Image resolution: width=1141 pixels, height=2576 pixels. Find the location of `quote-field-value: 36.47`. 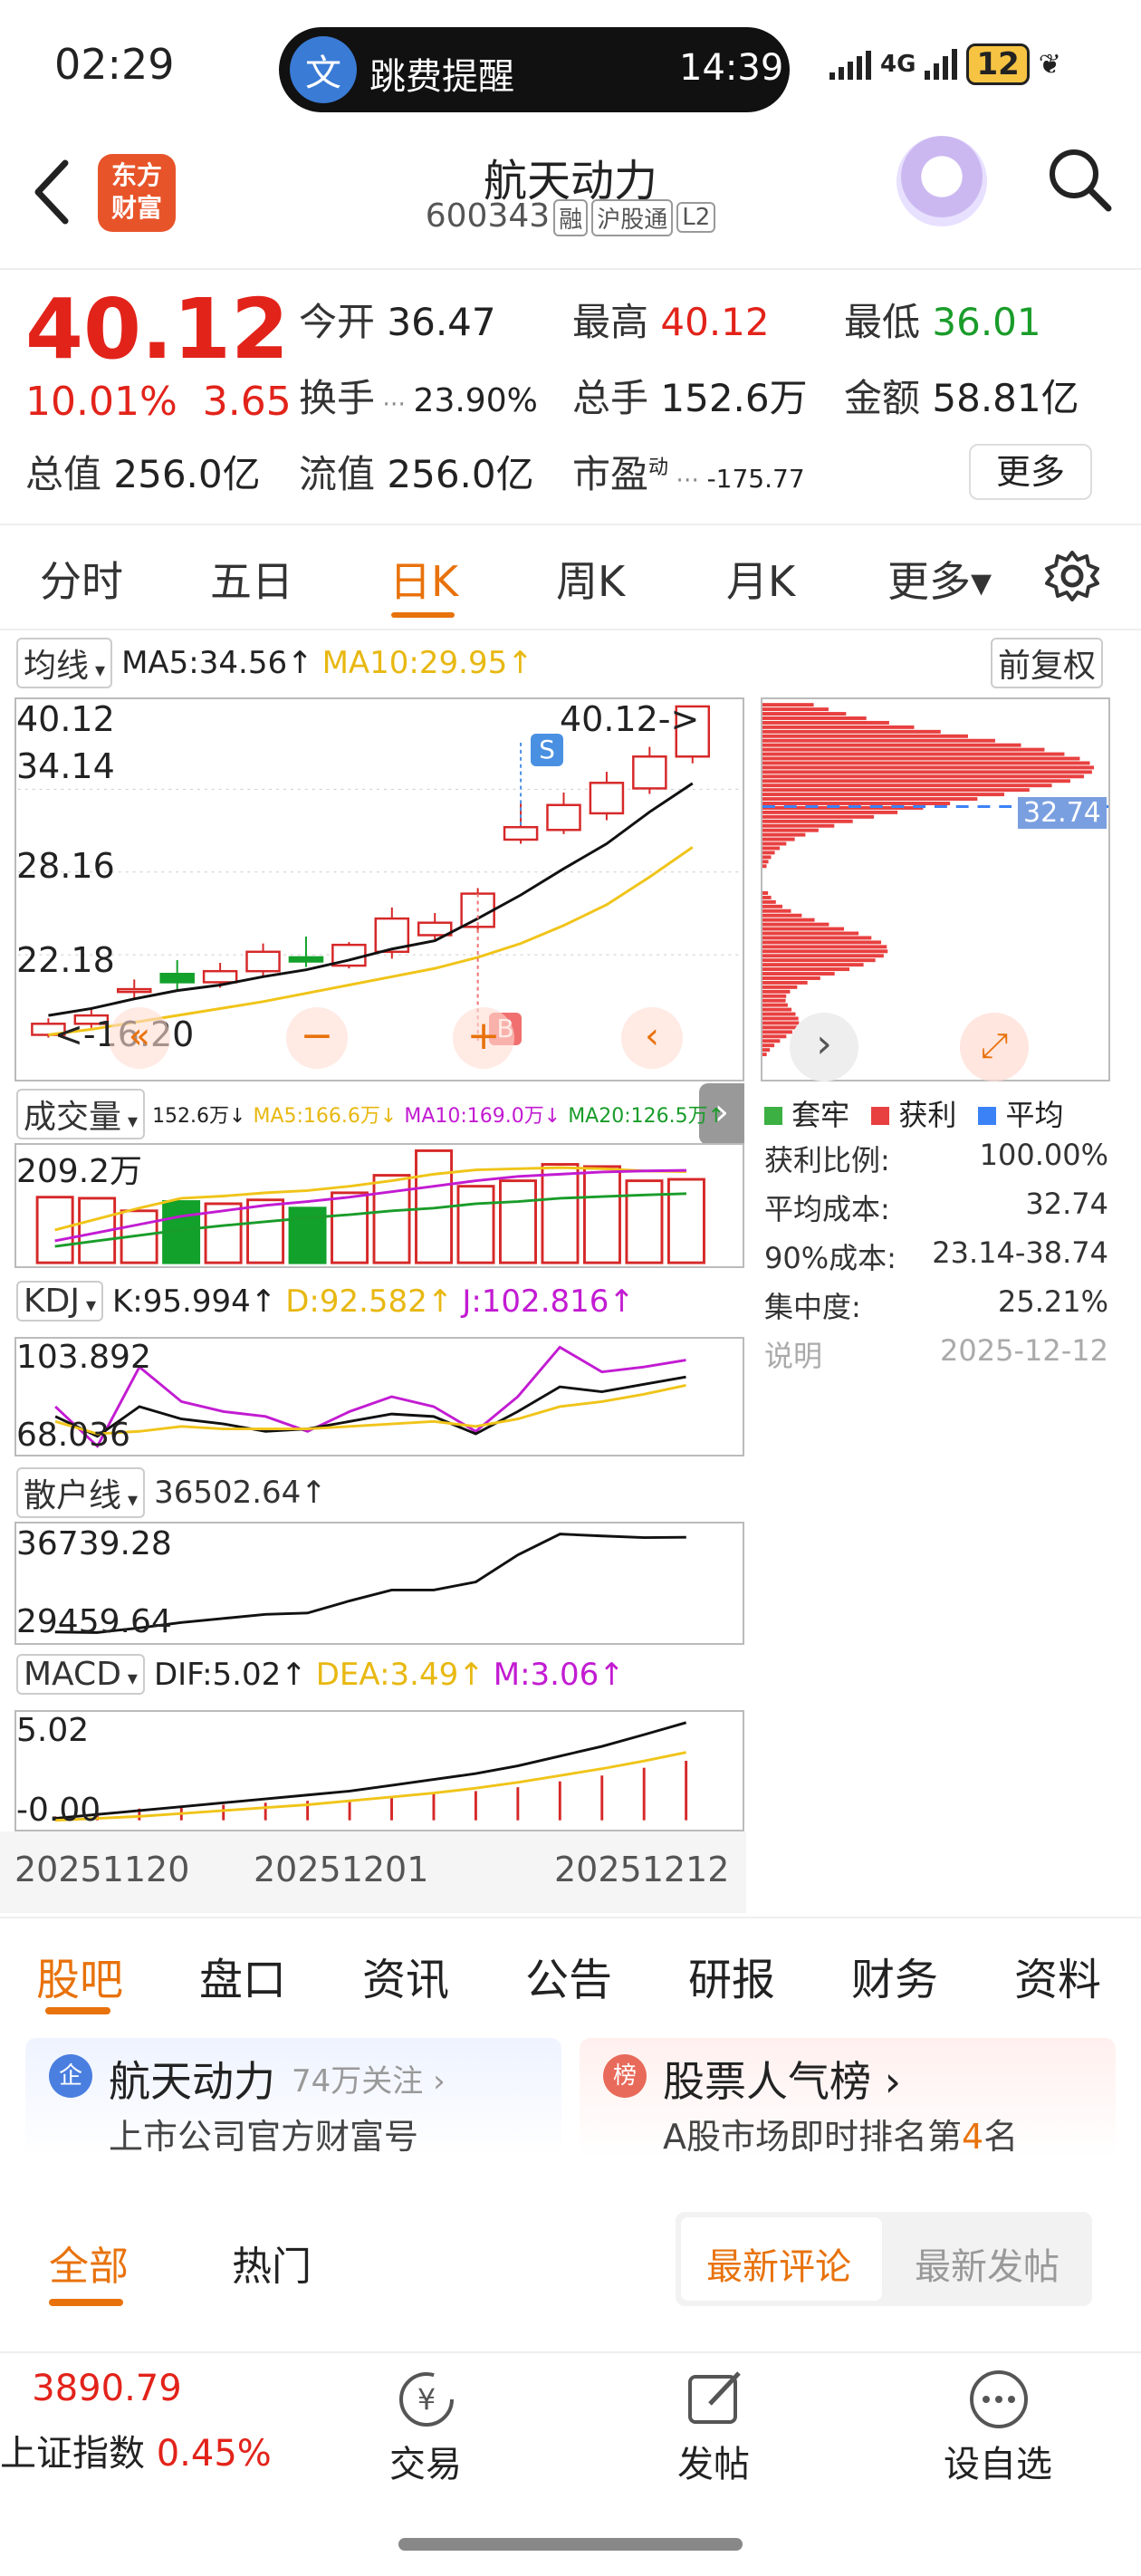

quote-field-value: 36.47 is located at coordinates (441, 322).